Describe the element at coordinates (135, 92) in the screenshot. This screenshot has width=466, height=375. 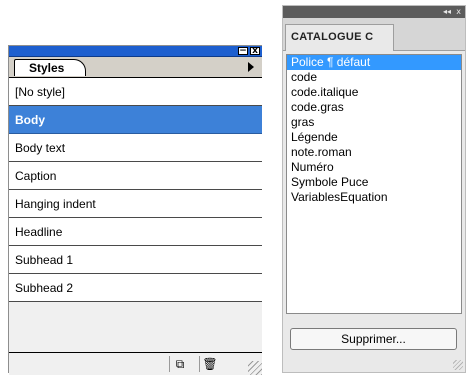
I see `style-item-no-style: [No style]` at that location.